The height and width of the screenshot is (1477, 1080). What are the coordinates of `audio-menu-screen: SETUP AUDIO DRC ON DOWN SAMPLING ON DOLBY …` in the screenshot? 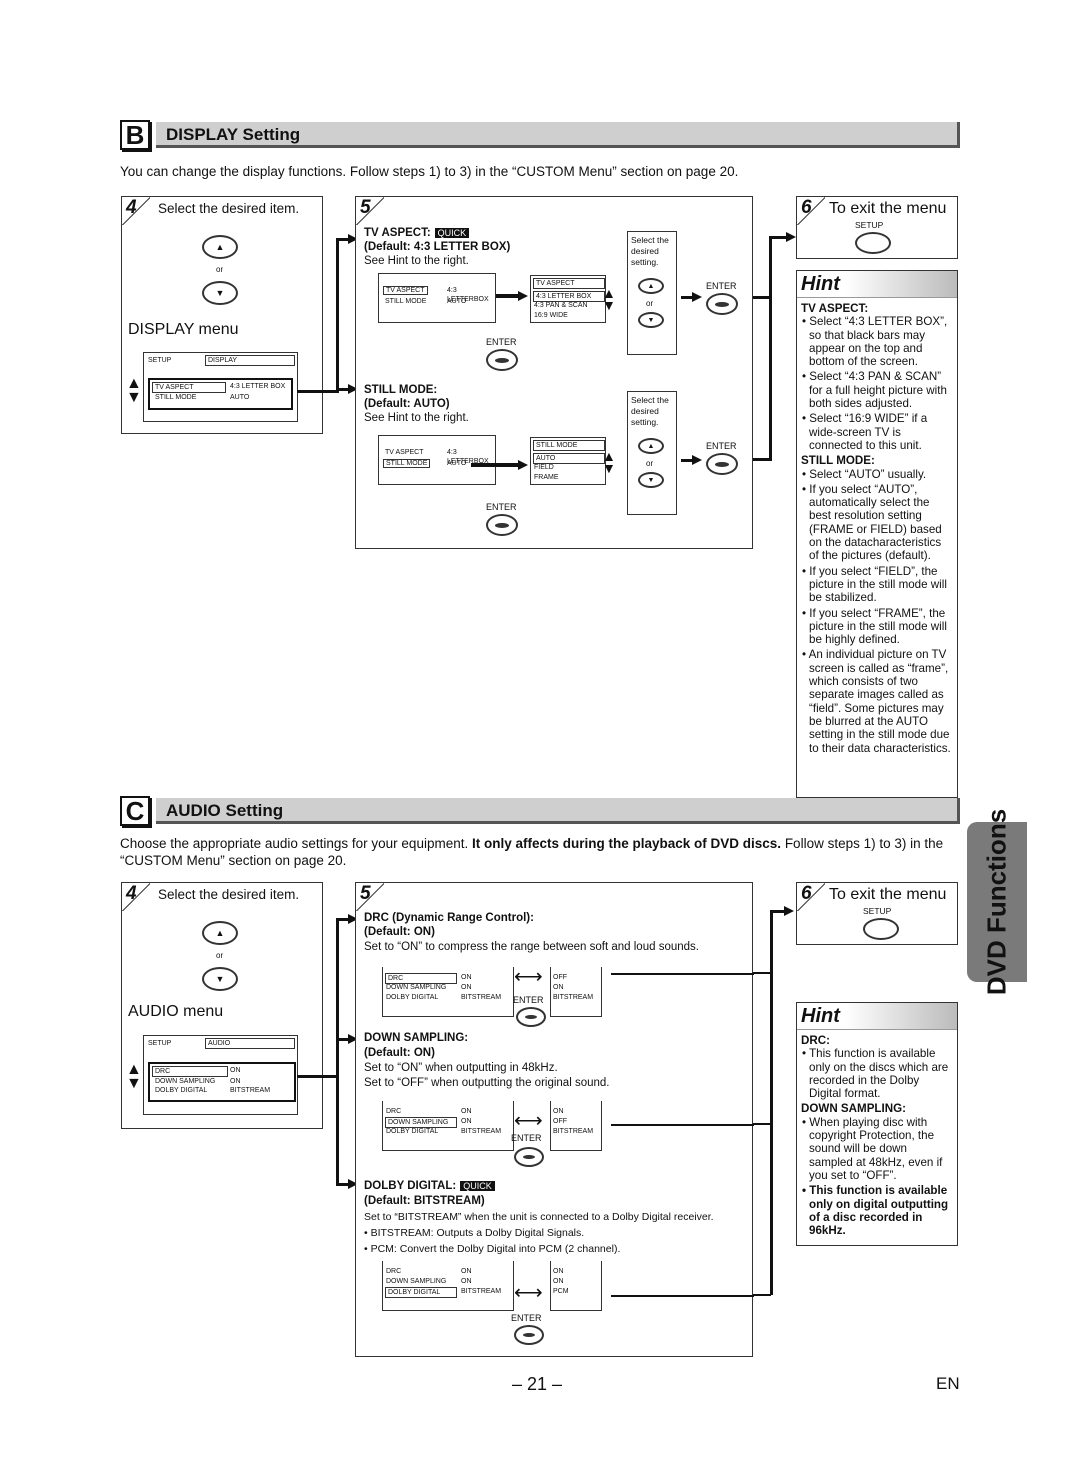 It's located at (220, 1075).